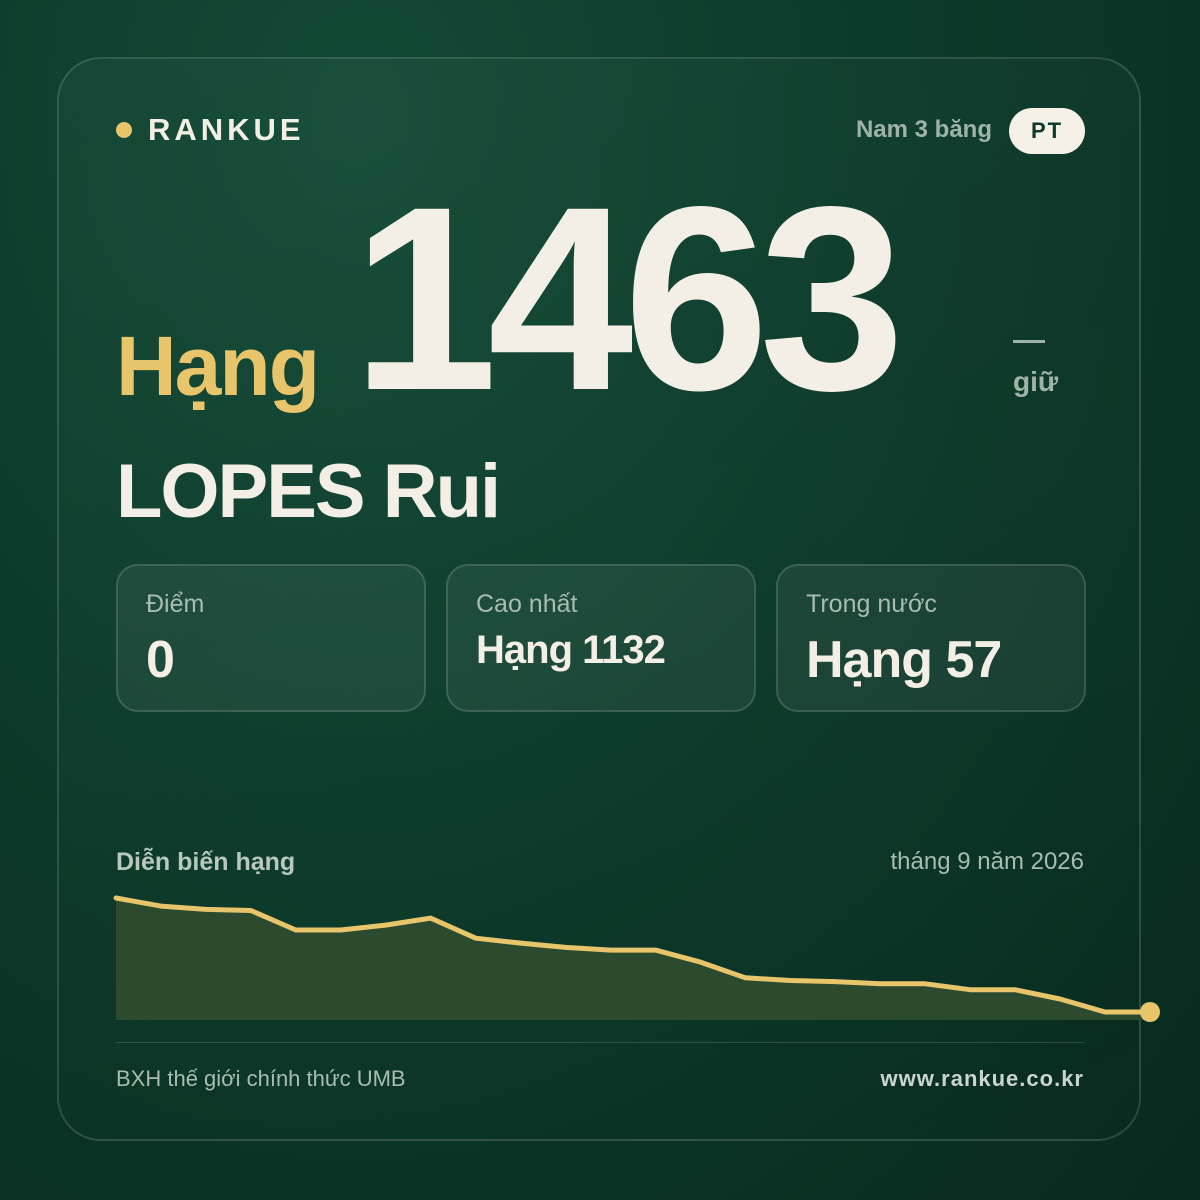 This screenshot has height=1200, width=1200. Describe the element at coordinates (982, 1079) in the screenshot. I see `footer-url: www.rankue.co.kr` at that location.